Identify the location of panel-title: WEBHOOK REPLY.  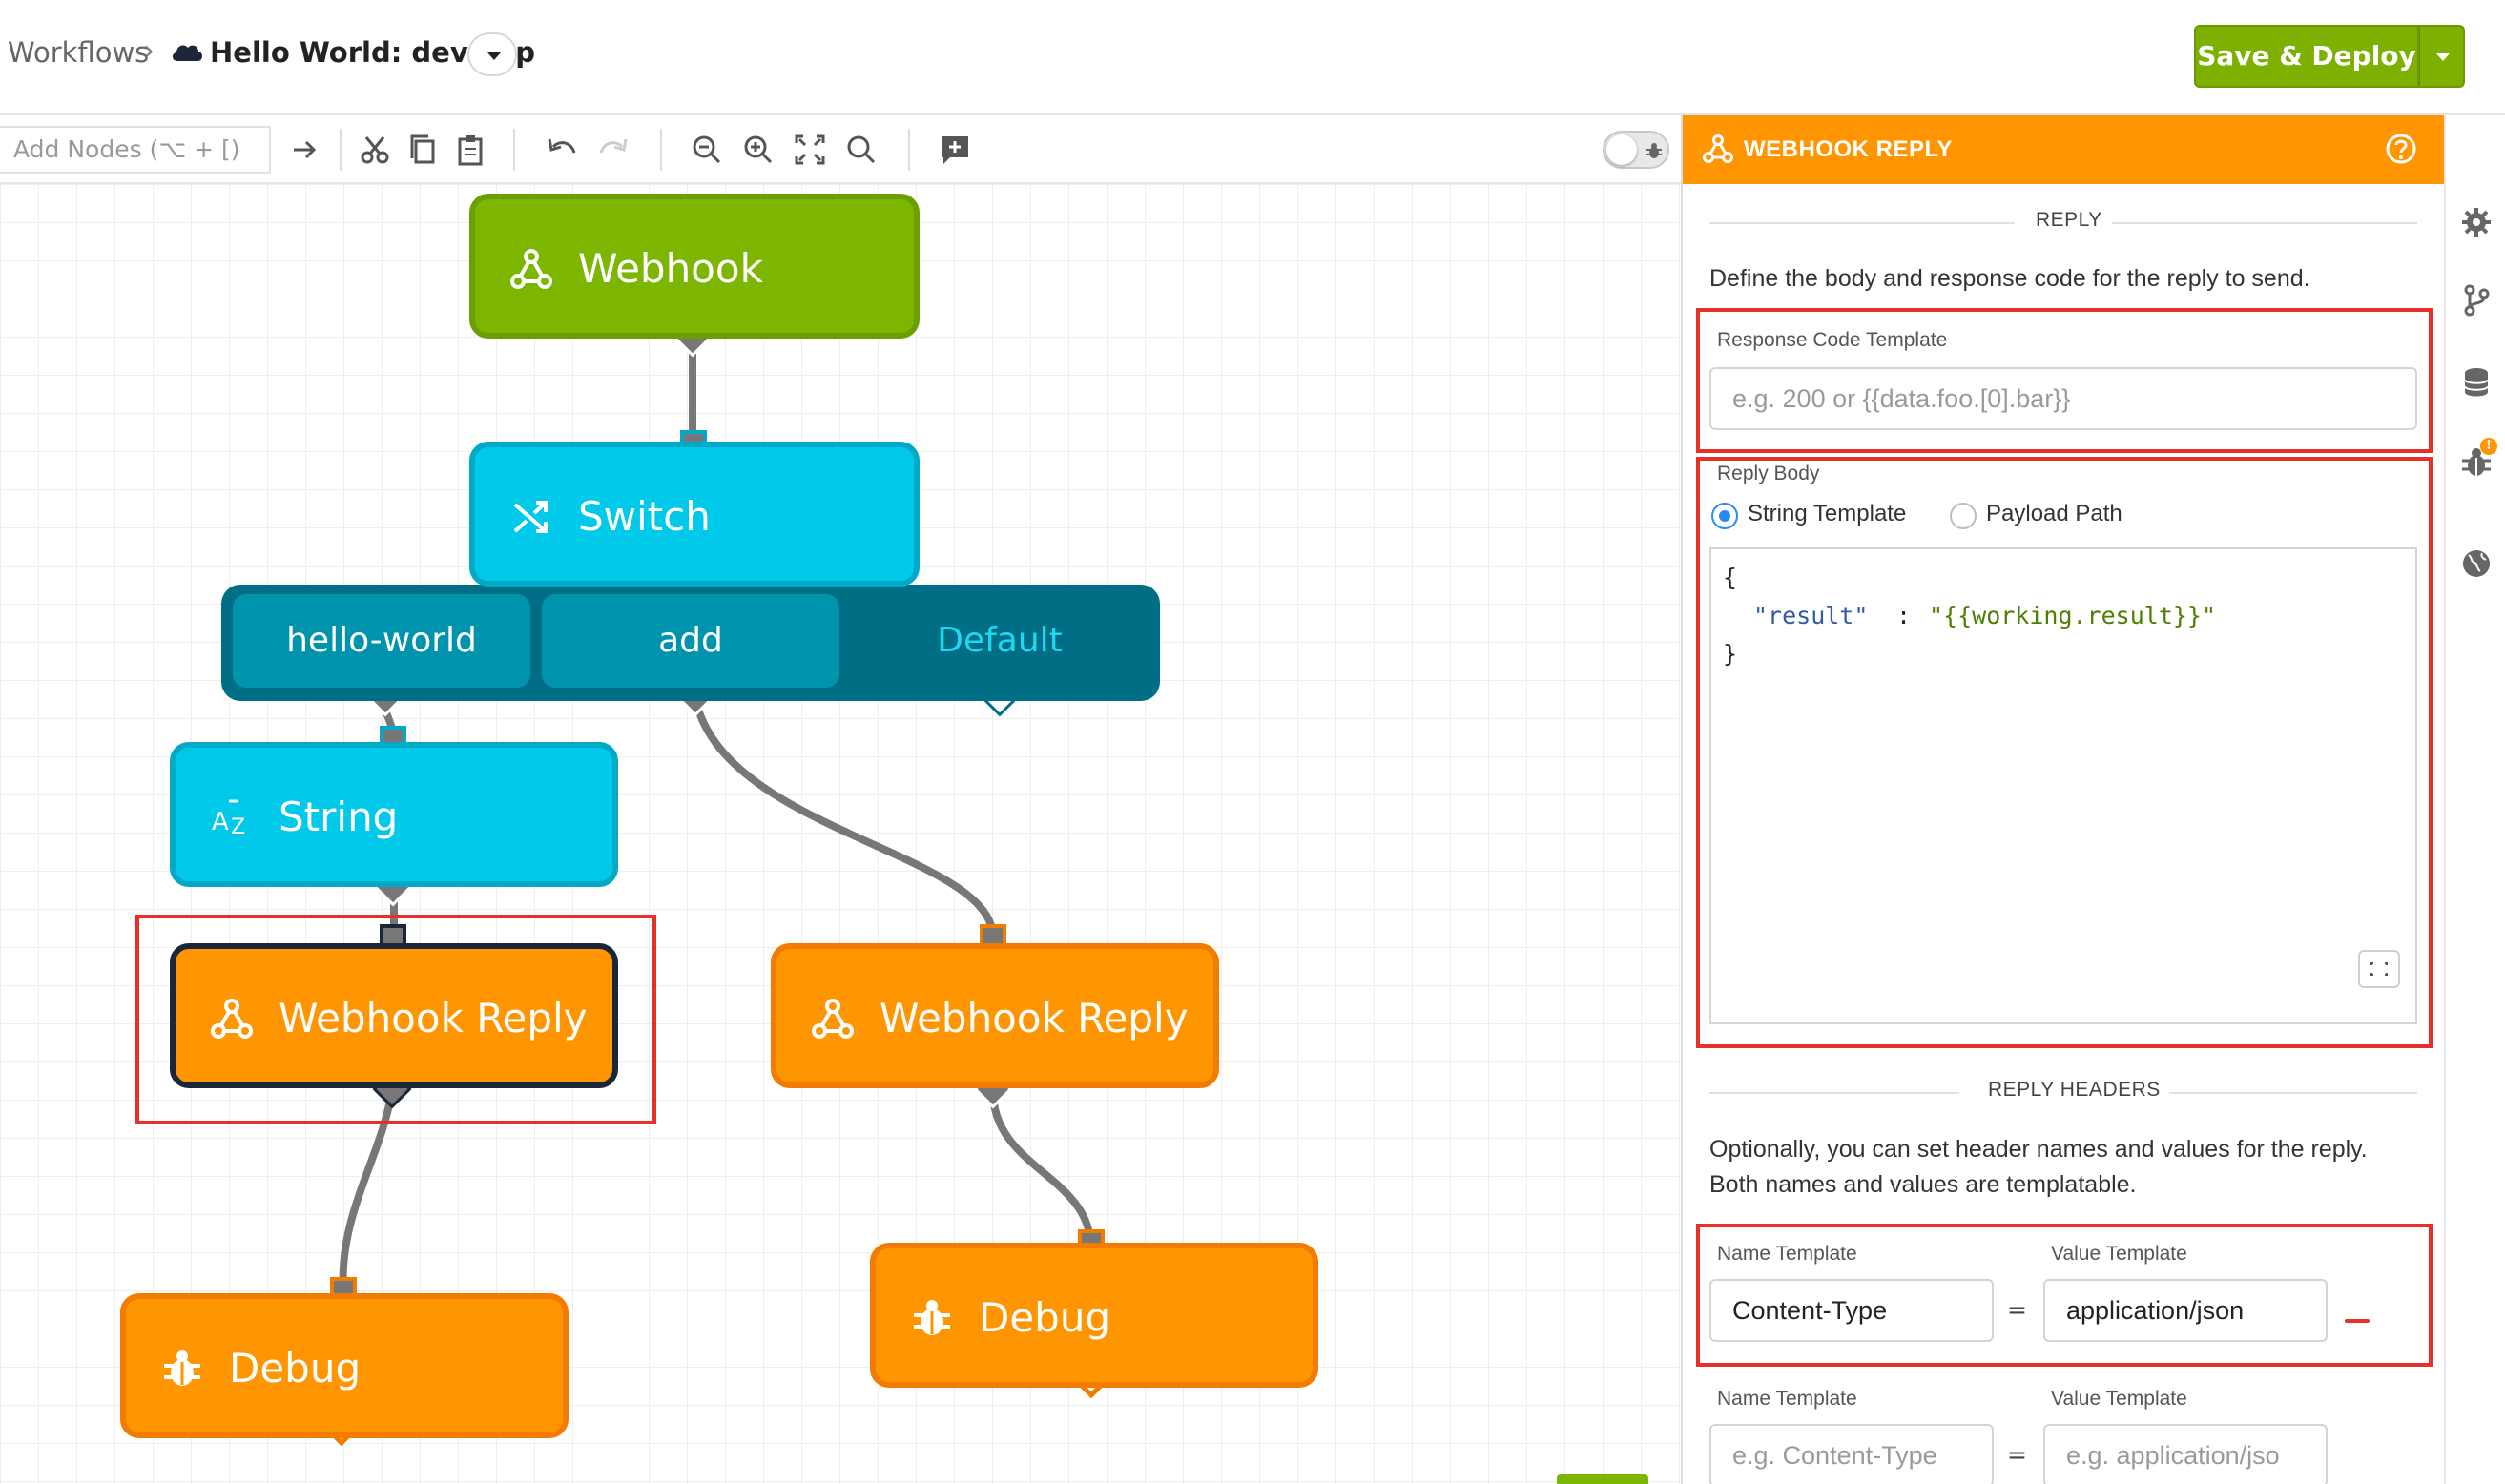
(1848, 149).